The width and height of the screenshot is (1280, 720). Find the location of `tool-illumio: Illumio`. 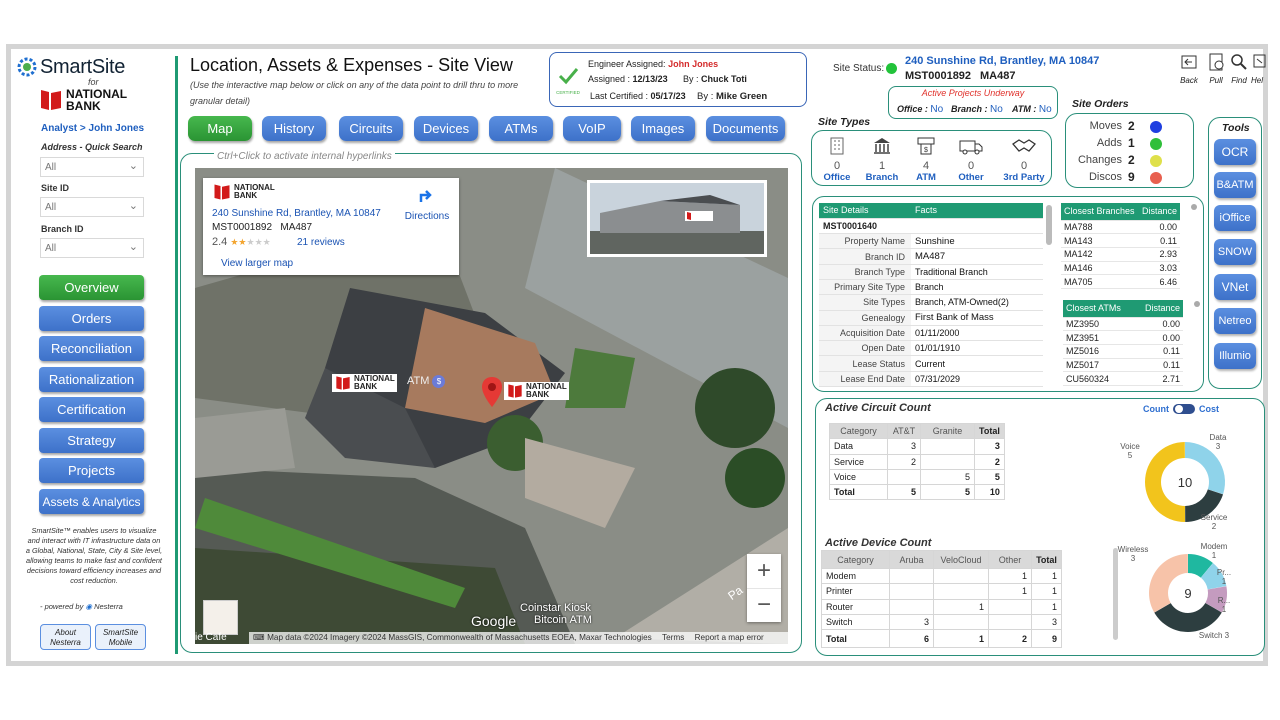

tool-illumio: Illumio is located at coordinates (1235, 356).